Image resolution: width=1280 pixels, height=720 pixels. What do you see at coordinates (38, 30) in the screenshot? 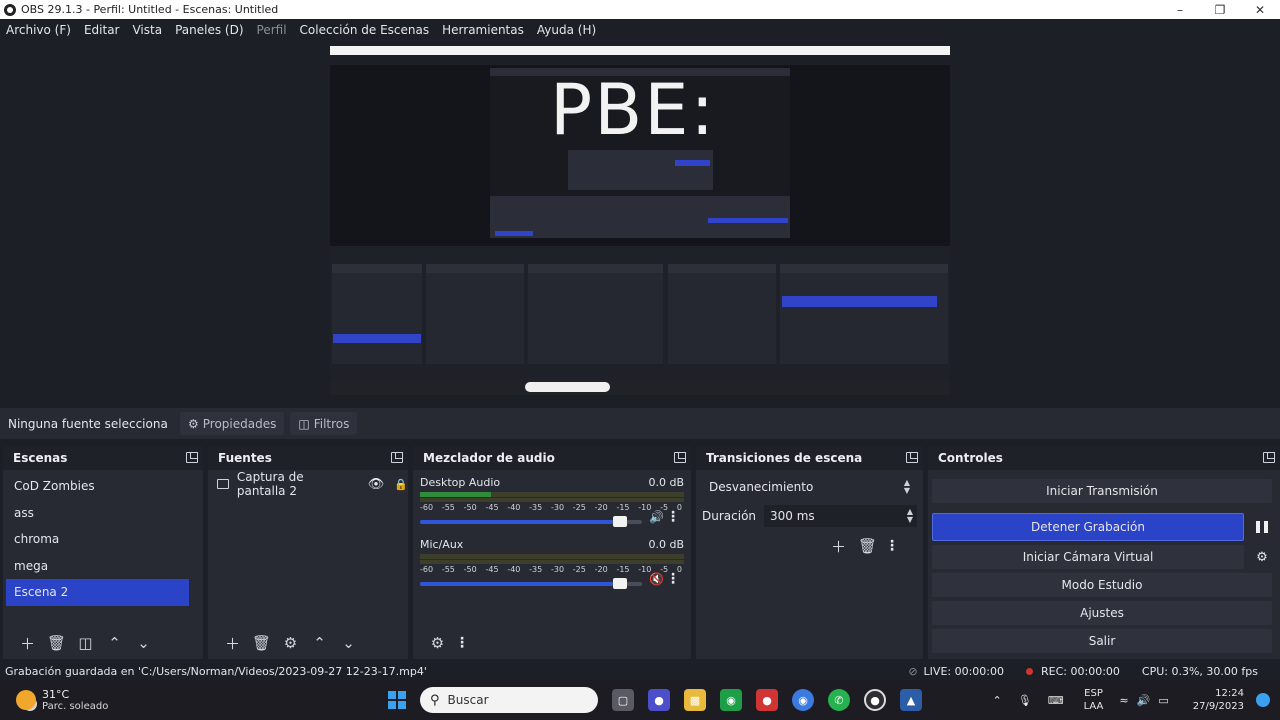
I see `menu-archivo: Archivo (F)` at bounding box center [38, 30].